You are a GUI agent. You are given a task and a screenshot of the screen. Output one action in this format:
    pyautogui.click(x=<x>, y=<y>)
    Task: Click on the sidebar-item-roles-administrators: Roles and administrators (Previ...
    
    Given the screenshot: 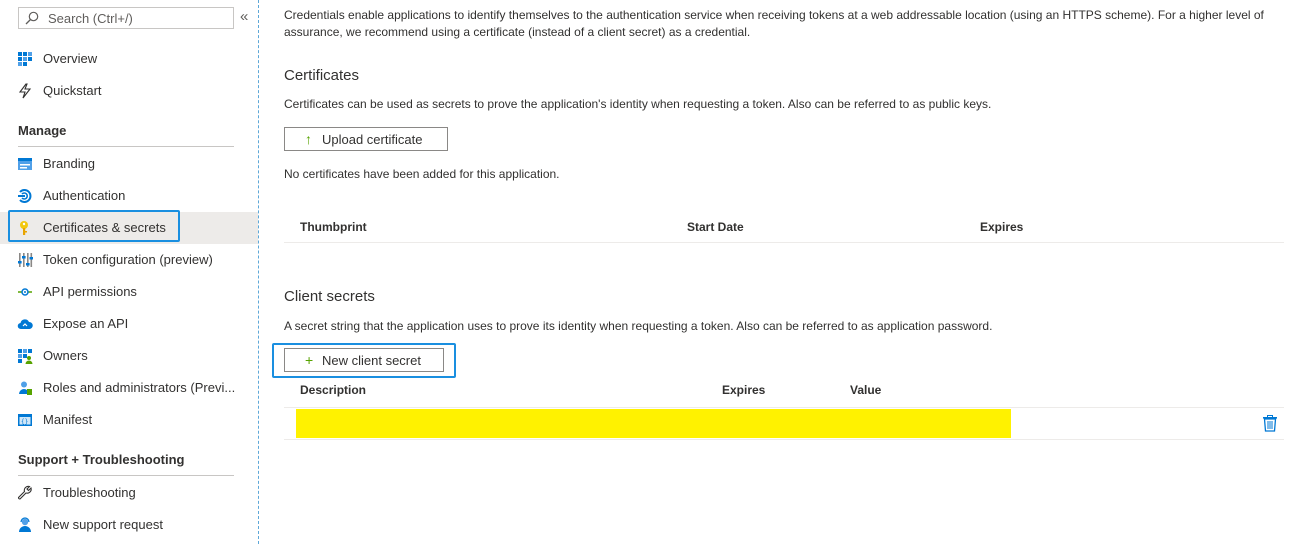 What is the action you would take?
    pyautogui.click(x=129, y=388)
    